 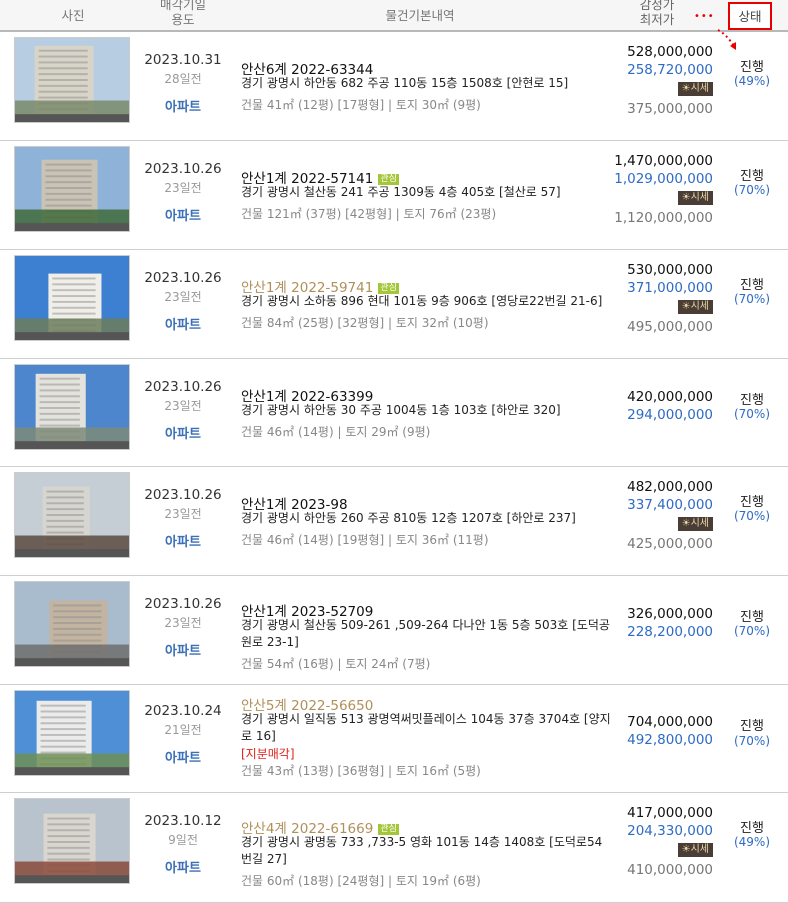 What do you see at coordinates (336, 432) in the screenshot?
I see `area-info: 건물 46㎡ (14평) | 토지 29㎡ (9평)` at bounding box center [336, 432].